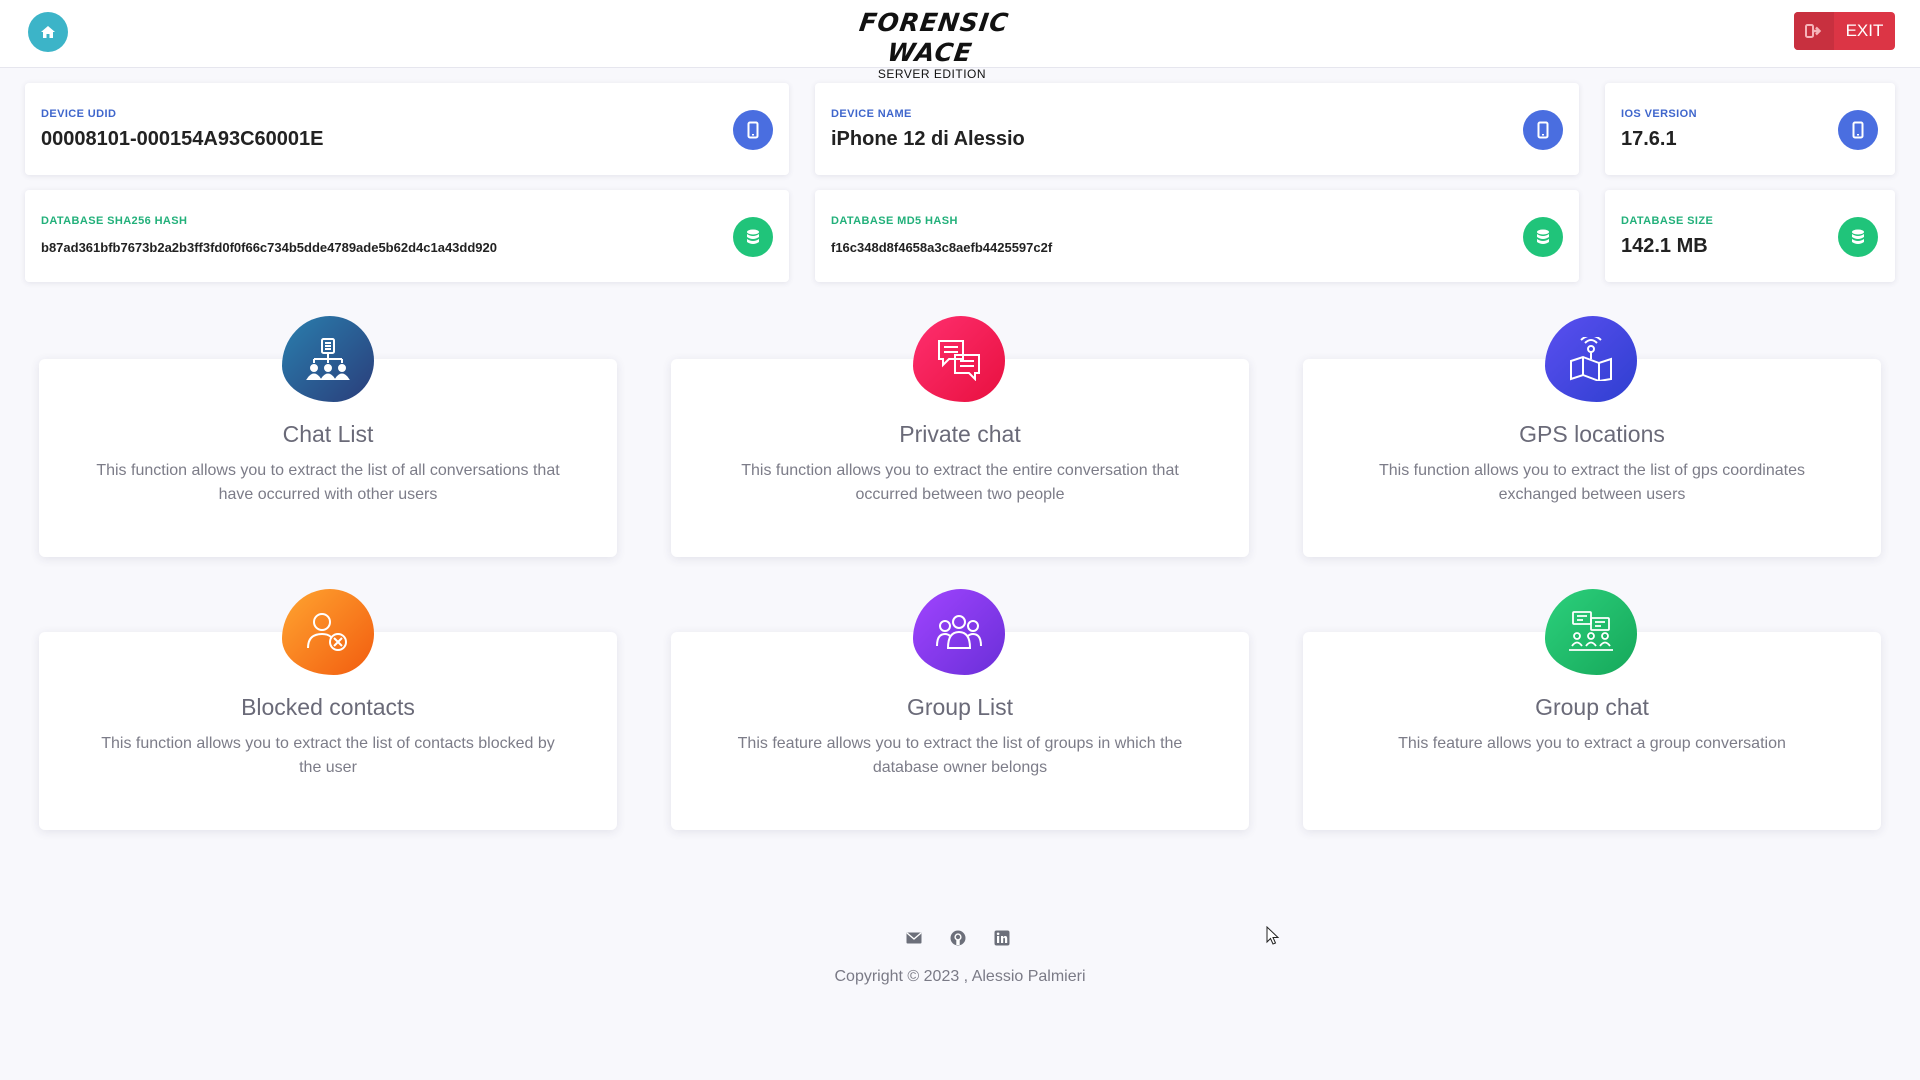 The height and width of the screenshot is (1080, 1920). Describe the element at coordinates (914, 938) in the screenshot. I see `email-icon` at that location.